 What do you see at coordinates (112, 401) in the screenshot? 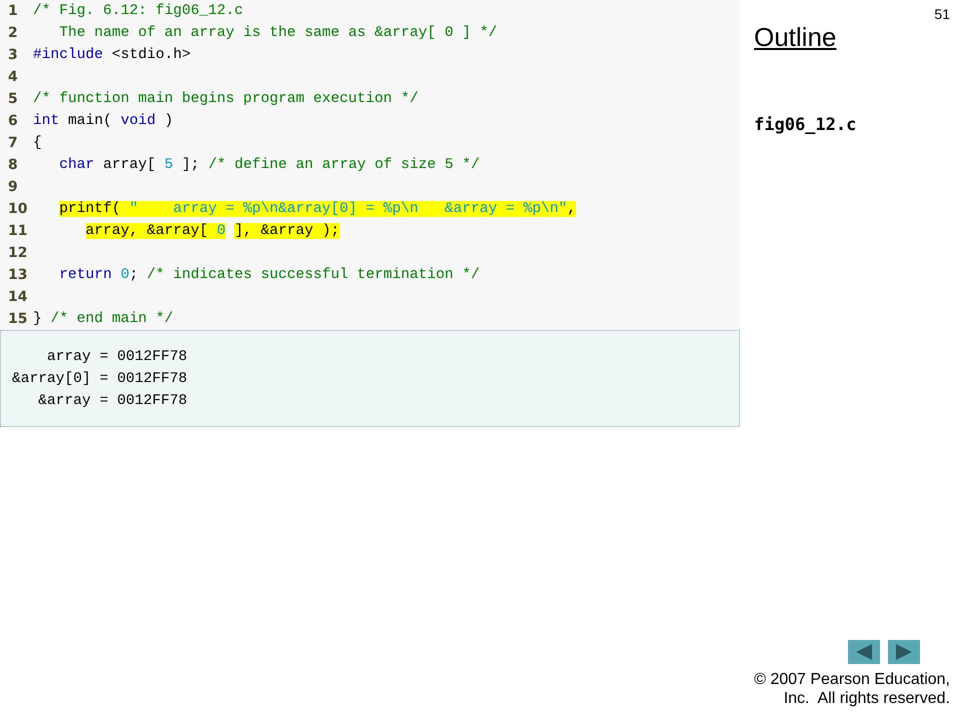
I see `output-line: &array = 0012FF78` at bounding box center [112, 401].